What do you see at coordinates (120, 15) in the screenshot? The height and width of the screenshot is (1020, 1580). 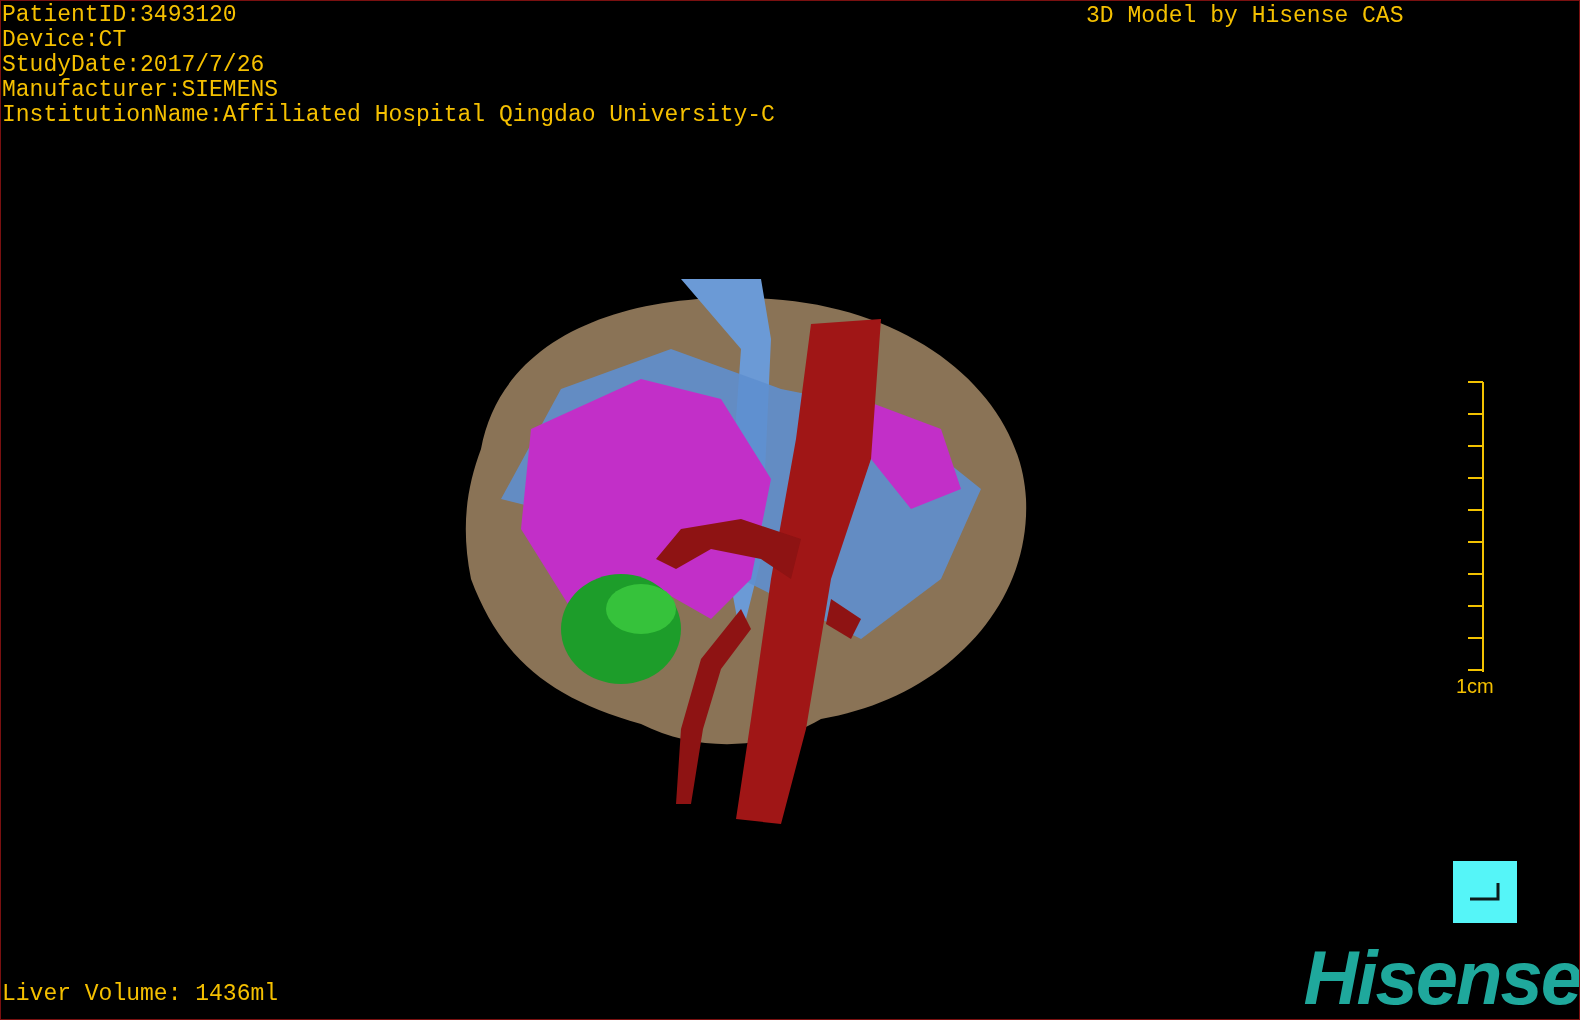 I see `info-text: PatientID:3493120` at bounding box center [120, 15].